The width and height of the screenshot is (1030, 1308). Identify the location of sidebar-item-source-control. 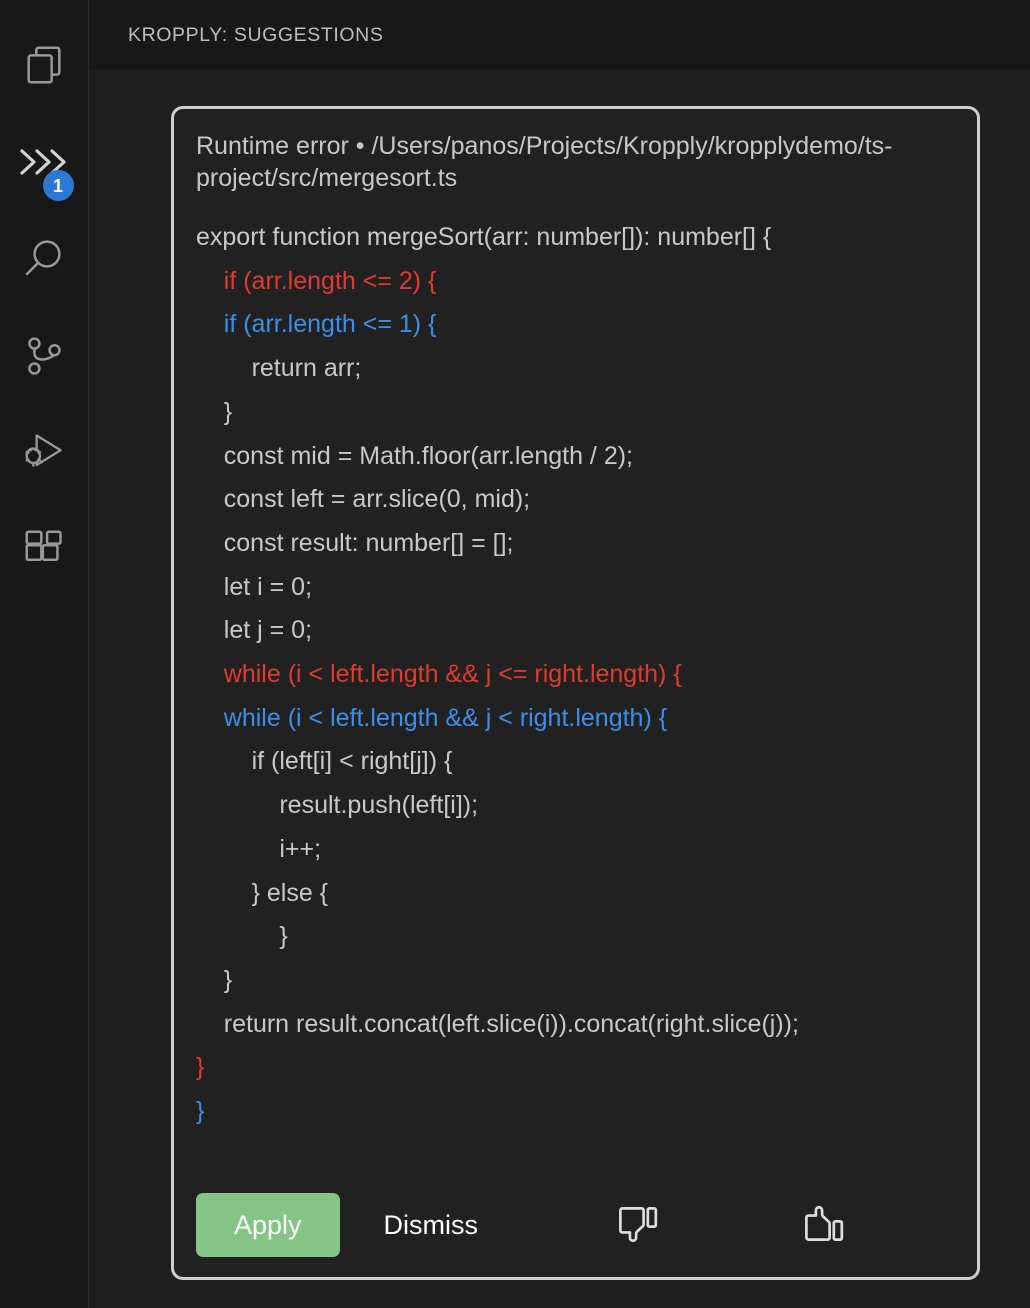
(44, 355).